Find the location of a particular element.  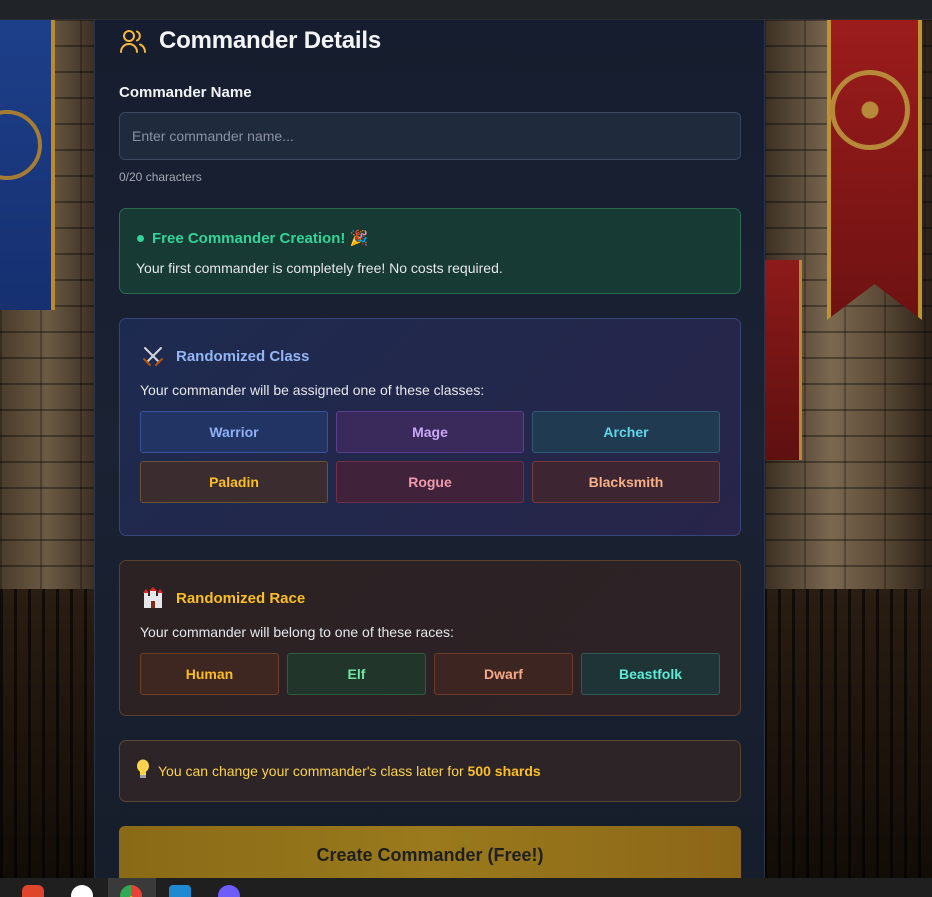

background-banner-right-small is located at coordinates (783, 360).